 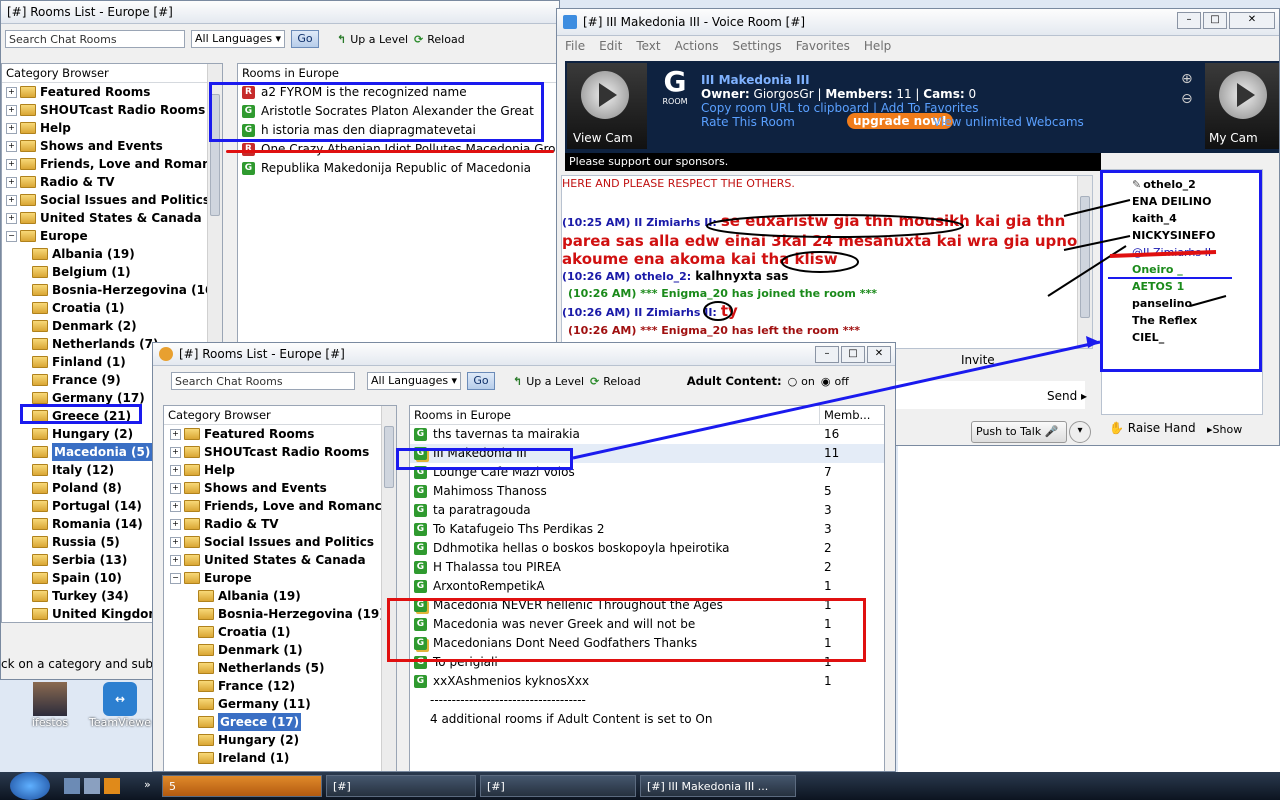 What do you see at coordinates (1197, 252) in the screenshot?
I see `user-list-item: @II Zimiarhs II` at bounding box center [1197, 252].